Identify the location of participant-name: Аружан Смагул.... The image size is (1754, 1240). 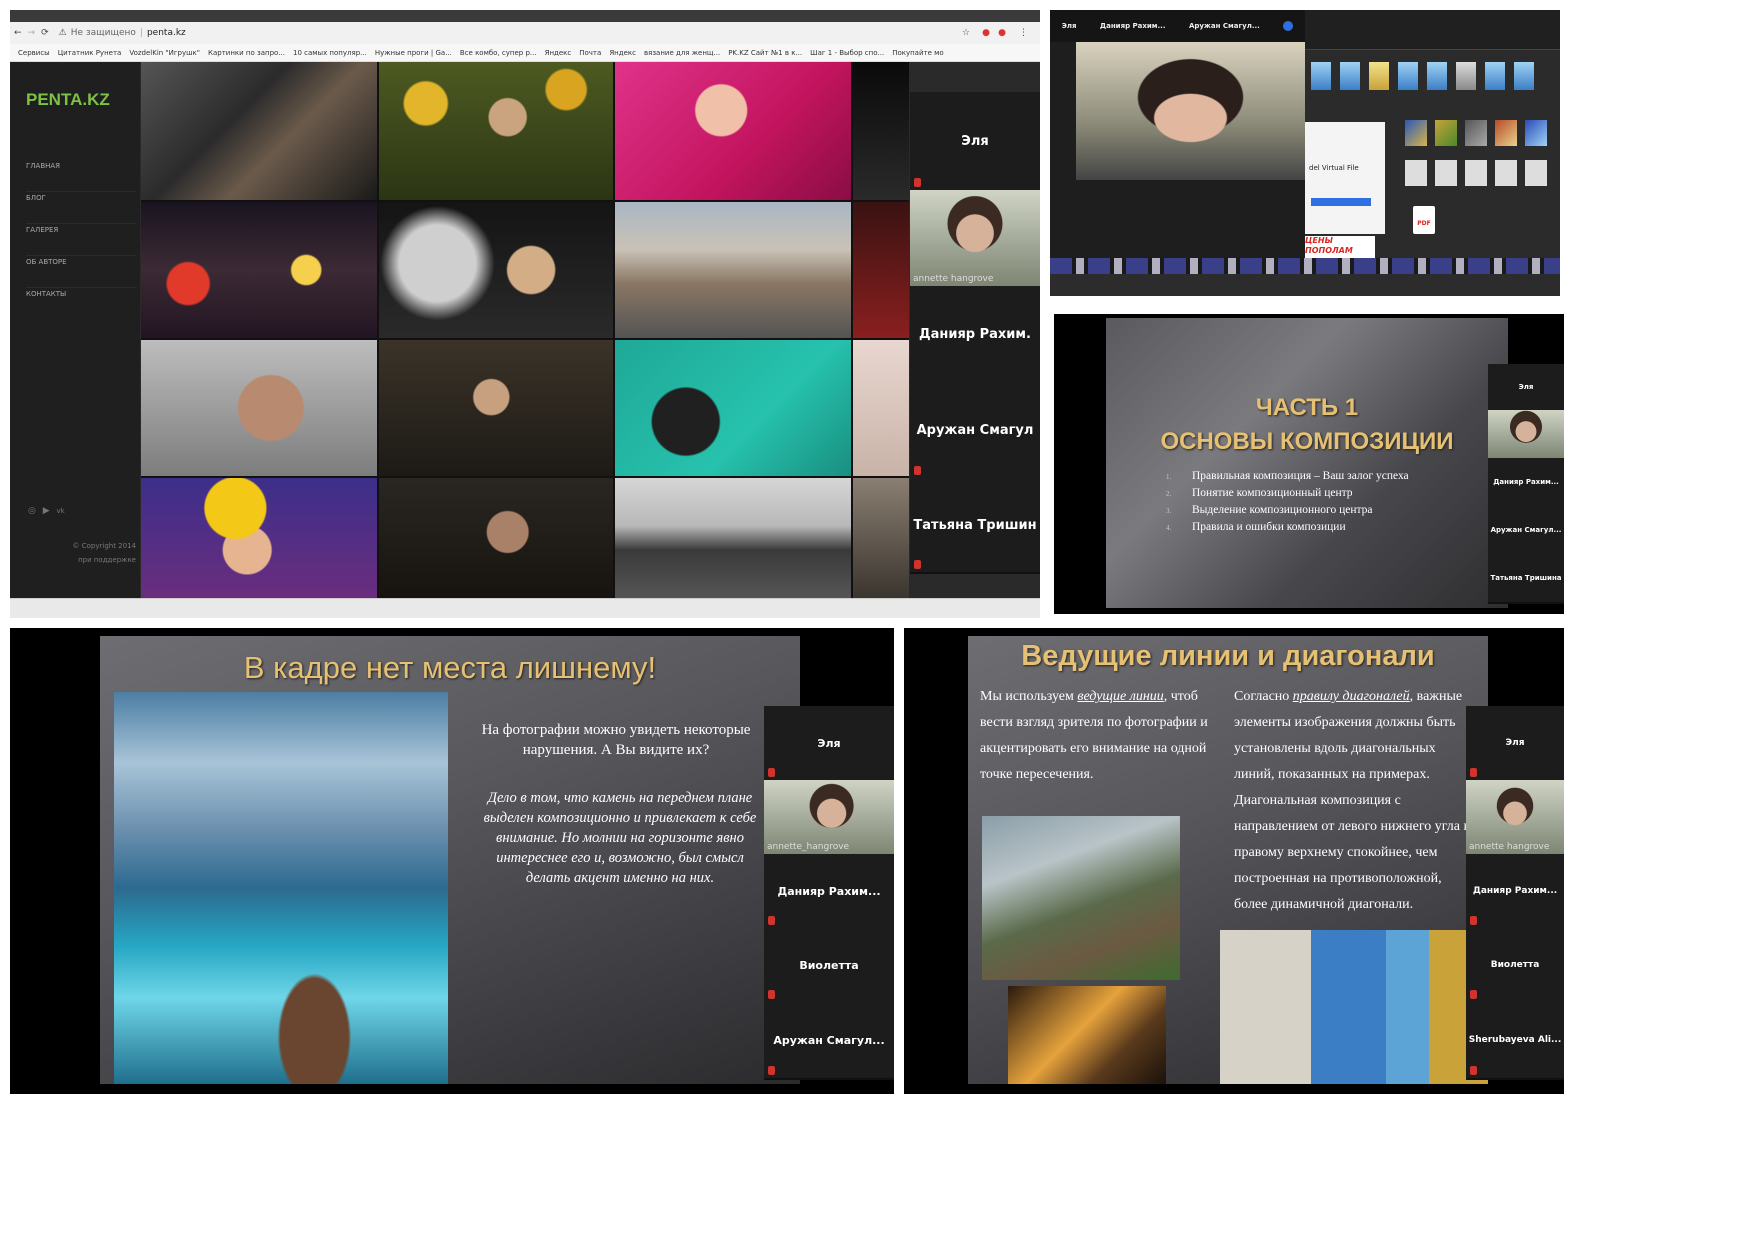
(1224, 26).